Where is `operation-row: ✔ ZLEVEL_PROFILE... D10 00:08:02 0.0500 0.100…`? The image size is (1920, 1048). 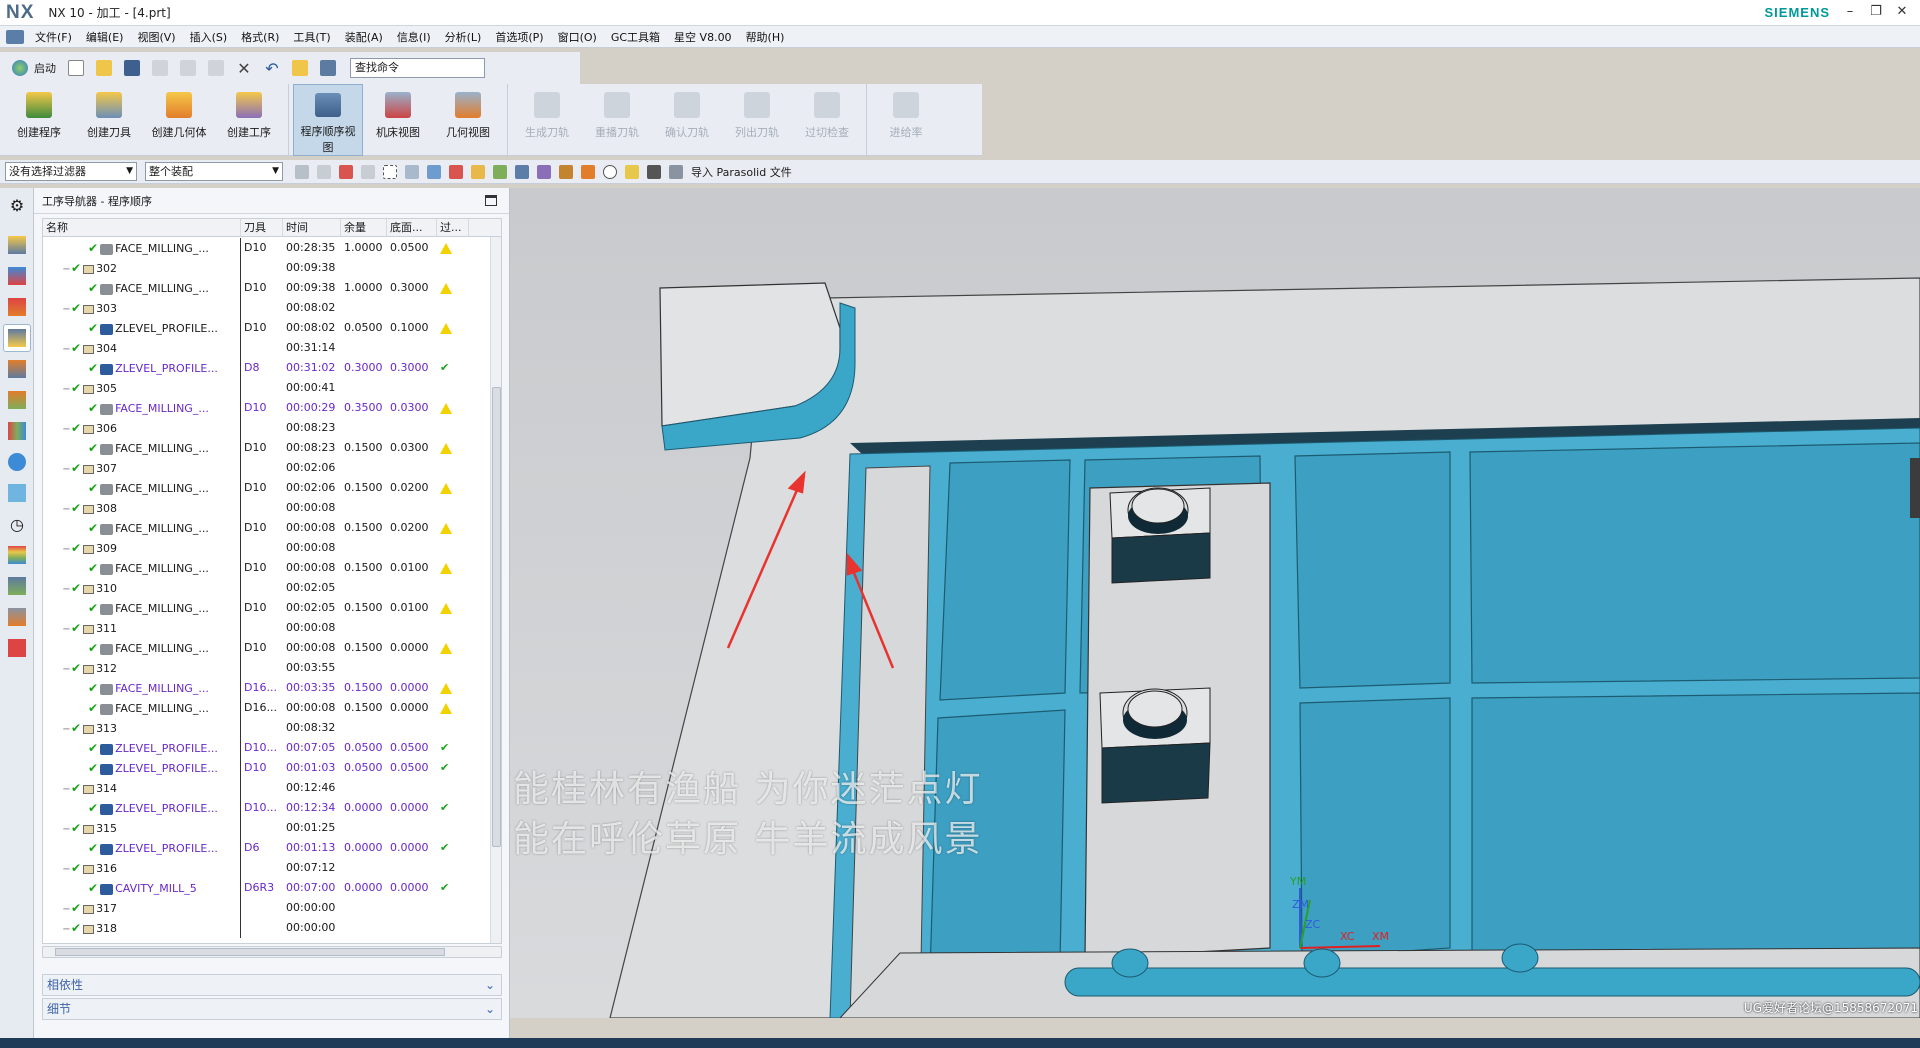 operation-row: ✔ ZLEVEL_PROFILE... D10 00:08:02 0.0500 0.100… is located at coordinates (267, 328).